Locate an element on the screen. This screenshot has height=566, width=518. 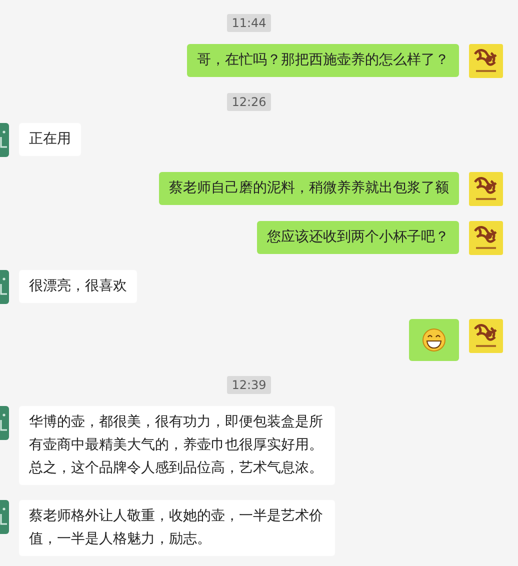
message-bubble: 华博的壶，都很美，很有功力，即便包装盒是所有壶商中最精美大气的，养壶巾也很厚实好用。总之，这个品牌令人感到品位高，艺术气息浓。 is located at coordinates (177, 445).